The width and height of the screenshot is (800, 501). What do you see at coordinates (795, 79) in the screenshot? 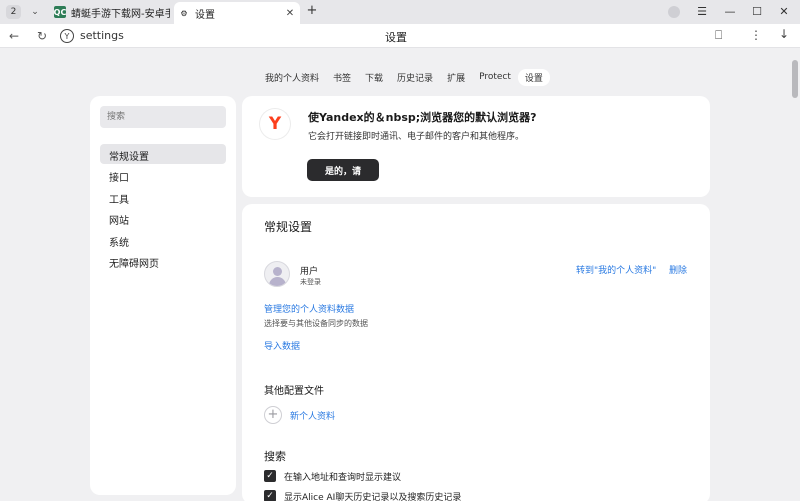
I see `page-scrollbar` at bounding box center [795, 79].